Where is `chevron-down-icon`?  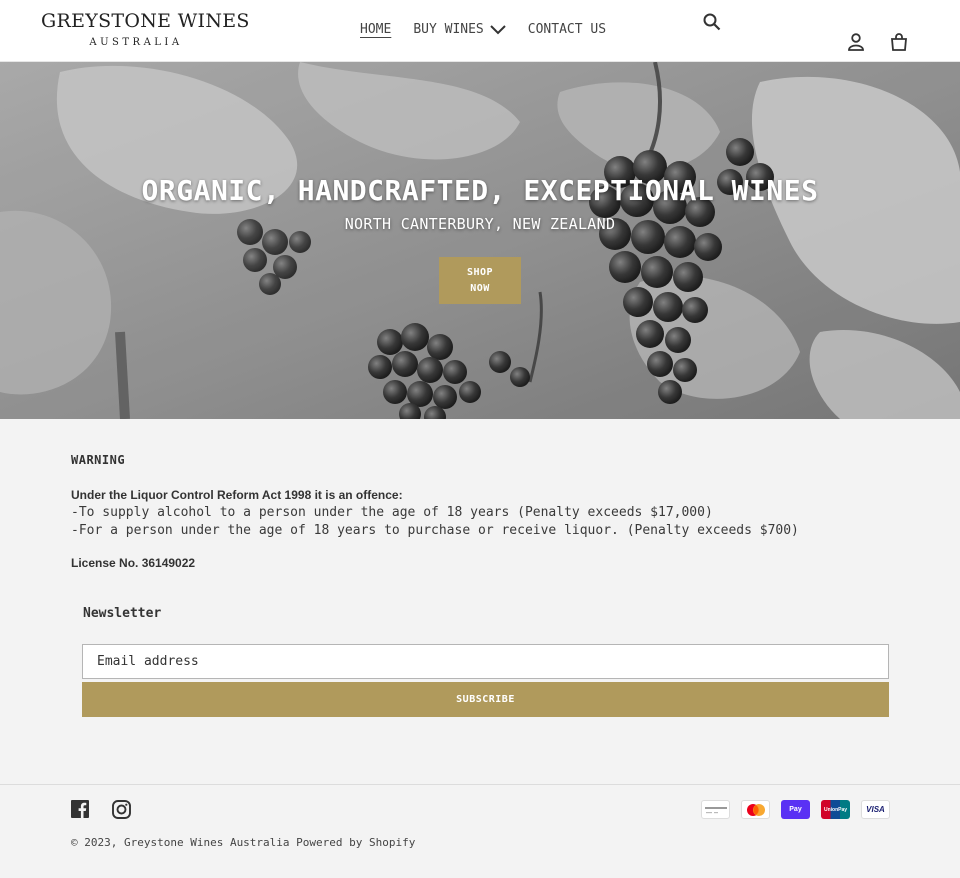
chevron-down-icon is located at coordinates (498, 29).